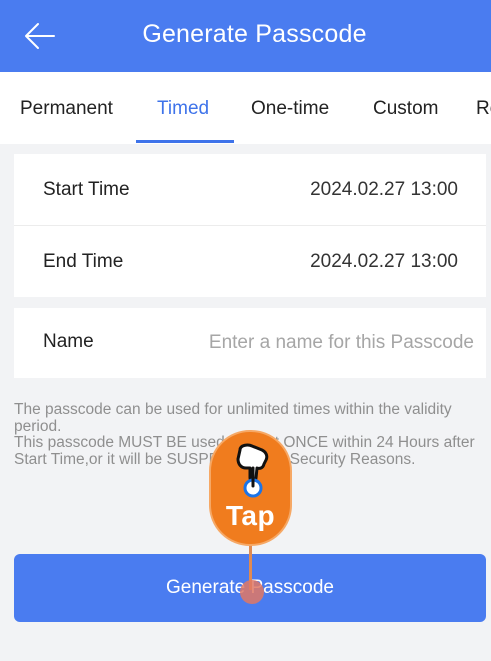 The height and width of the screenshot is (661, 491). Describe the element at coordinates (250, 189) in the screenshot. I see `start-time-row: Start Time 2024.02.27 13:00` at that location.